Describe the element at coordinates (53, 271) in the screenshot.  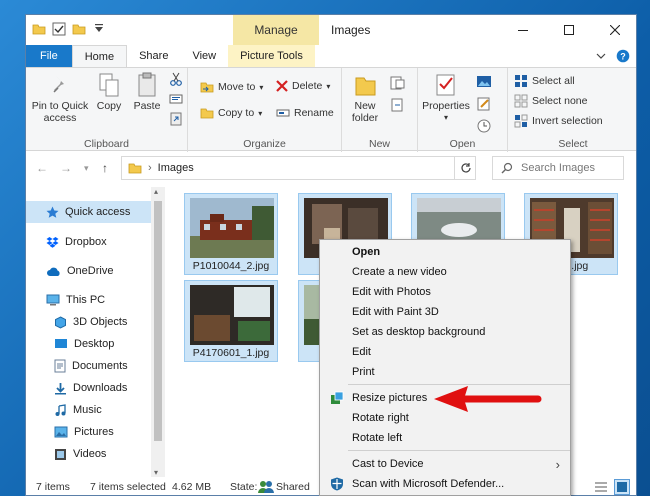
I see `cloud-icon` at that location.